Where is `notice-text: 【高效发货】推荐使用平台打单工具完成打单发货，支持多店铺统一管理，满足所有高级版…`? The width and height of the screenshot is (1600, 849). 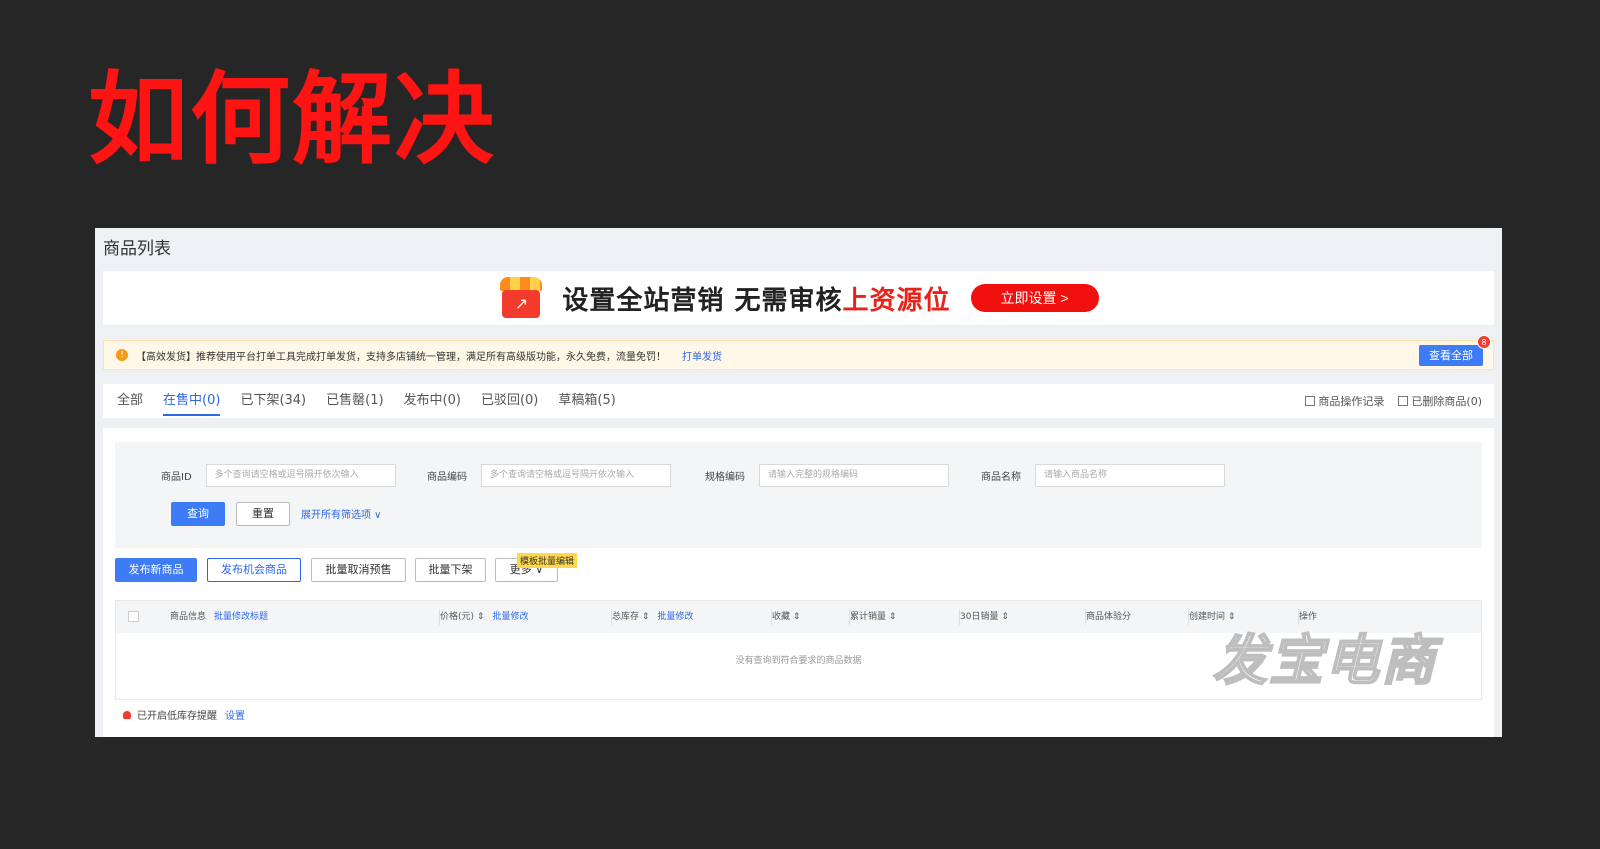
notice-text: 【高效发货】推荐使用平台打单工具完成打单发货，支持多店铺统一管理，满足所有高级版… is located at coordinates (401, 357).